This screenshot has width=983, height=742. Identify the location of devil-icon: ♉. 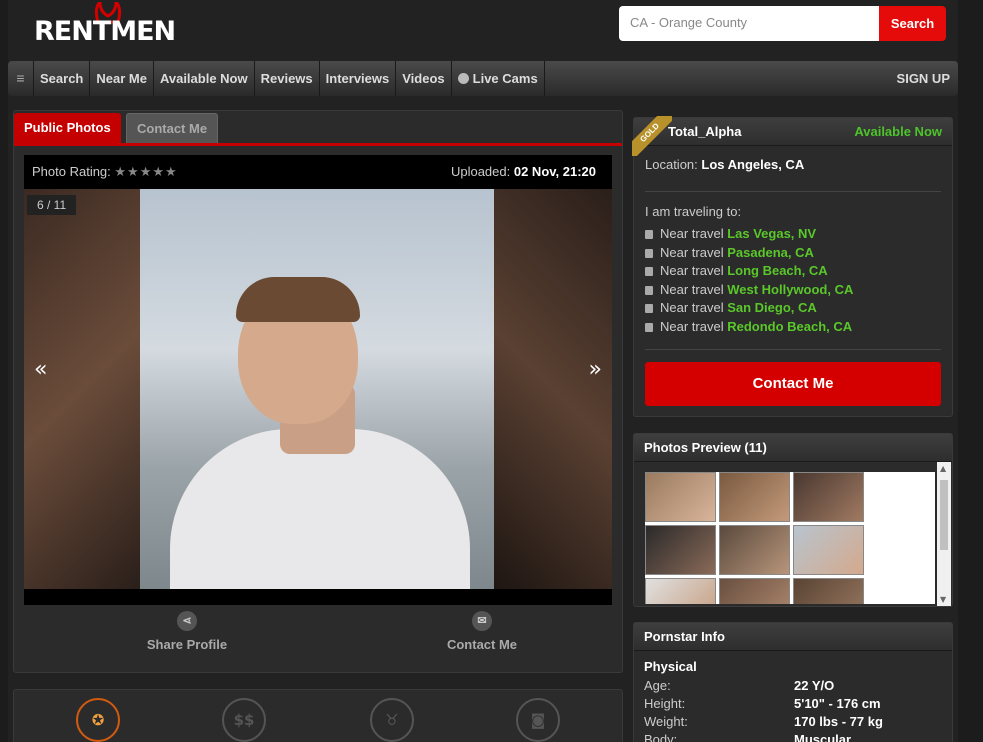
(392, 720).